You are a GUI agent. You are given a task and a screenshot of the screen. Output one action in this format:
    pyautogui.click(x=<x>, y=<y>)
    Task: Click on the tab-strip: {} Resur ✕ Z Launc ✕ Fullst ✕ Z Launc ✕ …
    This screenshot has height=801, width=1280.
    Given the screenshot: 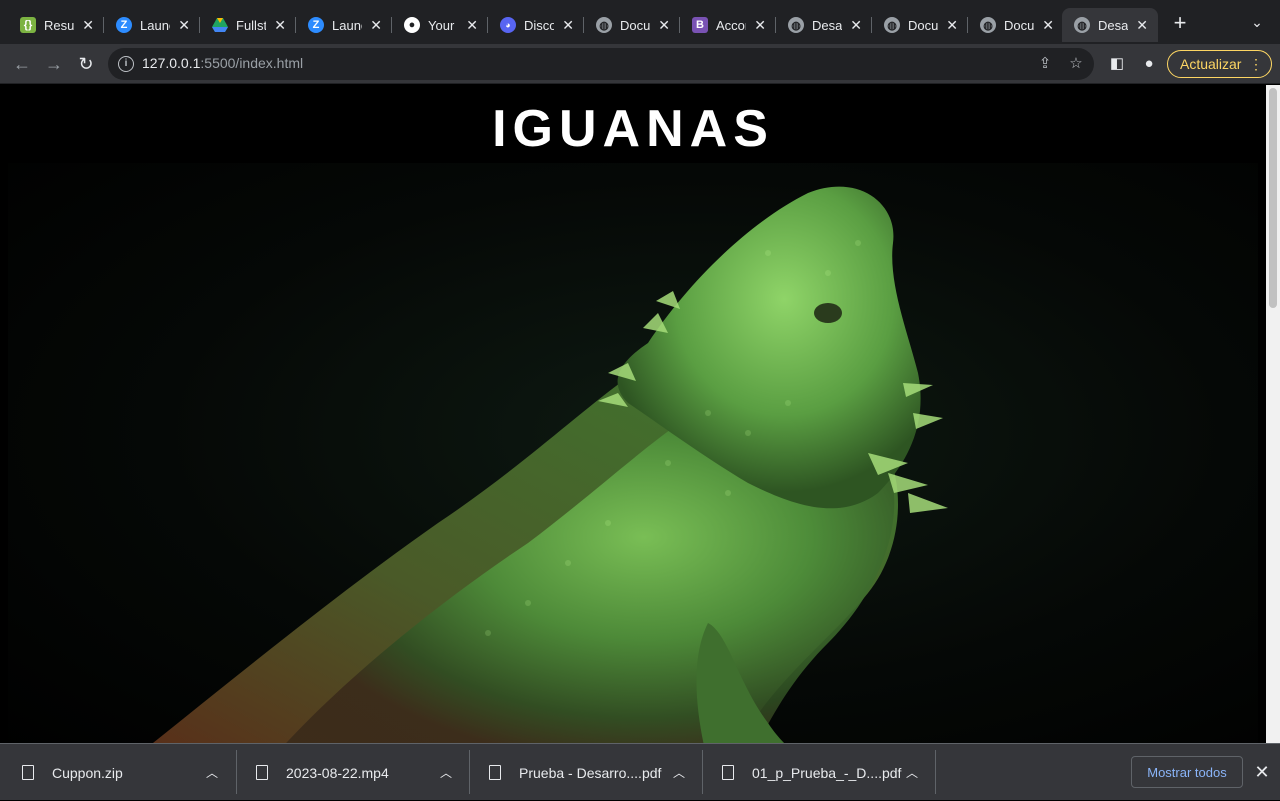 What is the action you would take?
    pyautogui.click(x=640, y=22)
    